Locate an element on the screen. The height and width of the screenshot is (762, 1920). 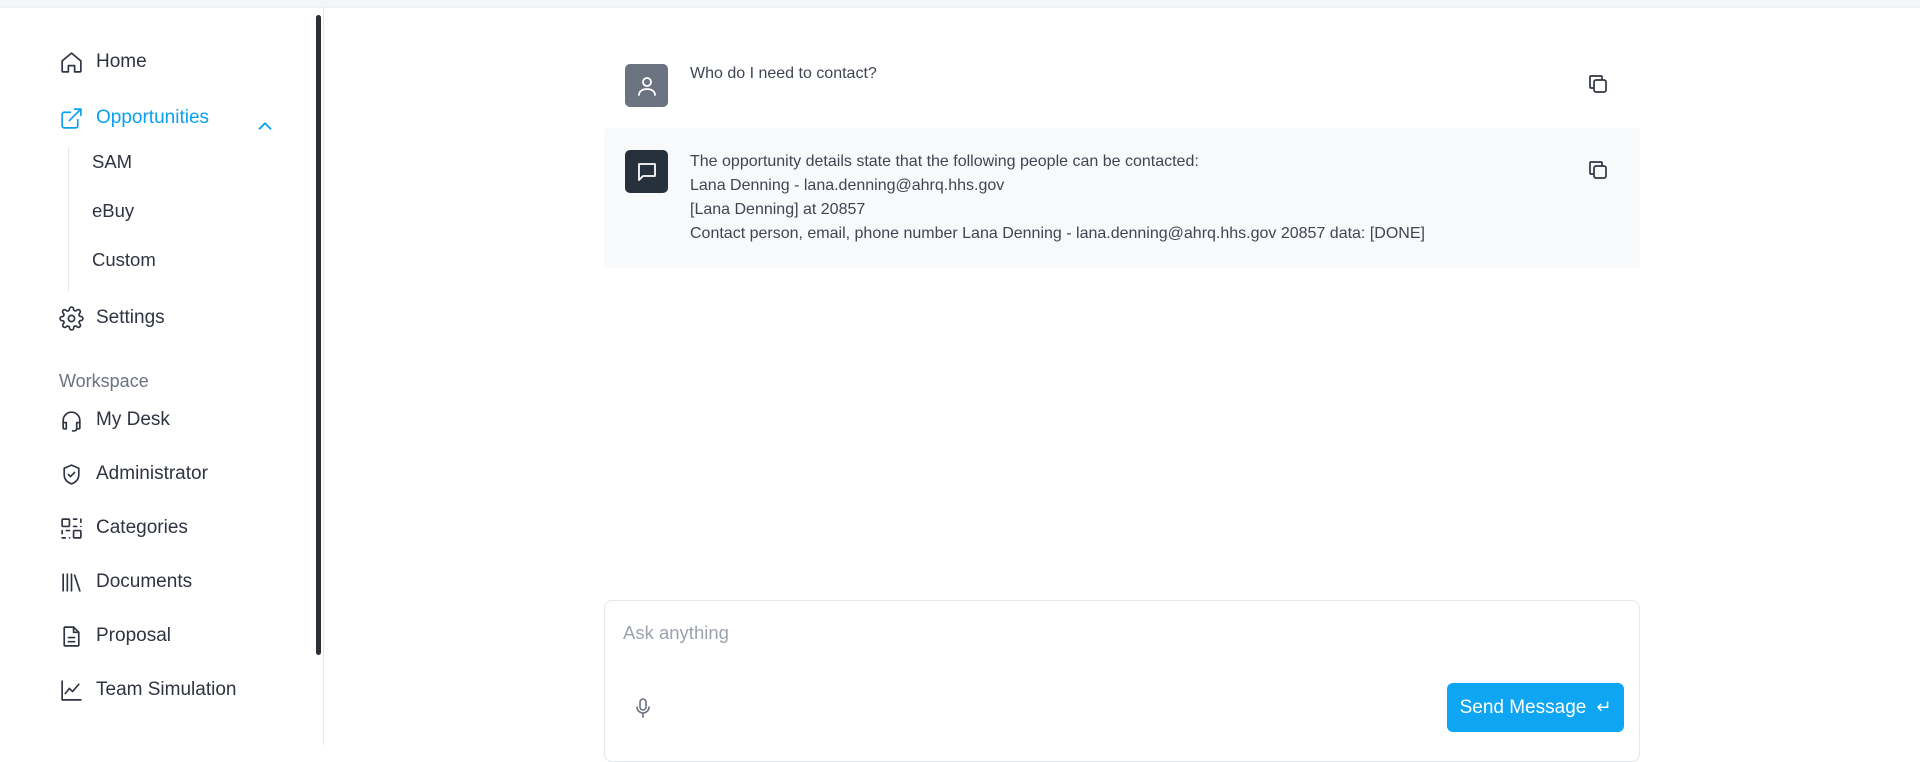
sidebar-item-my-desk: My Desk is located at coordinates (114, 420).